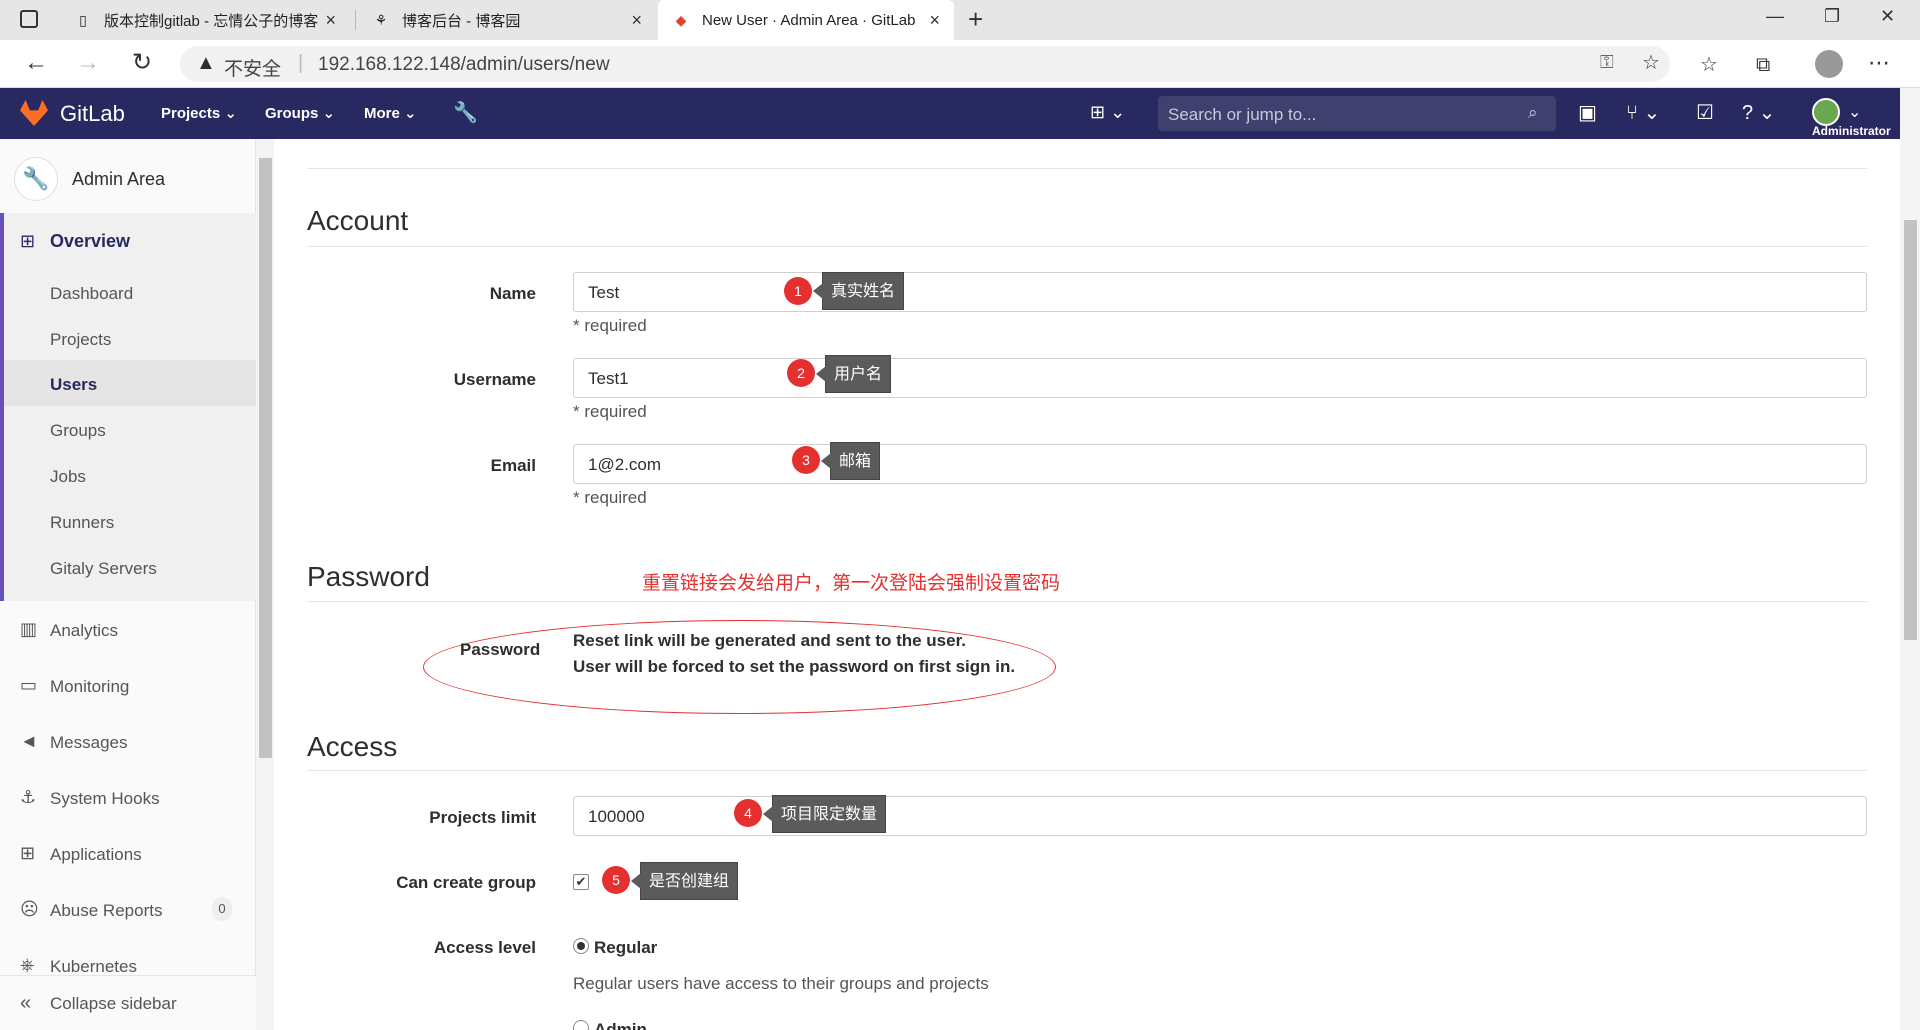 Image resolution: width=1920 pixels, height=1030 pixels. What do you see at coordinates (850, 461) in the screenshot?
I see `annotation-callout-3: 邮箱` at bounding box center [850, 461].